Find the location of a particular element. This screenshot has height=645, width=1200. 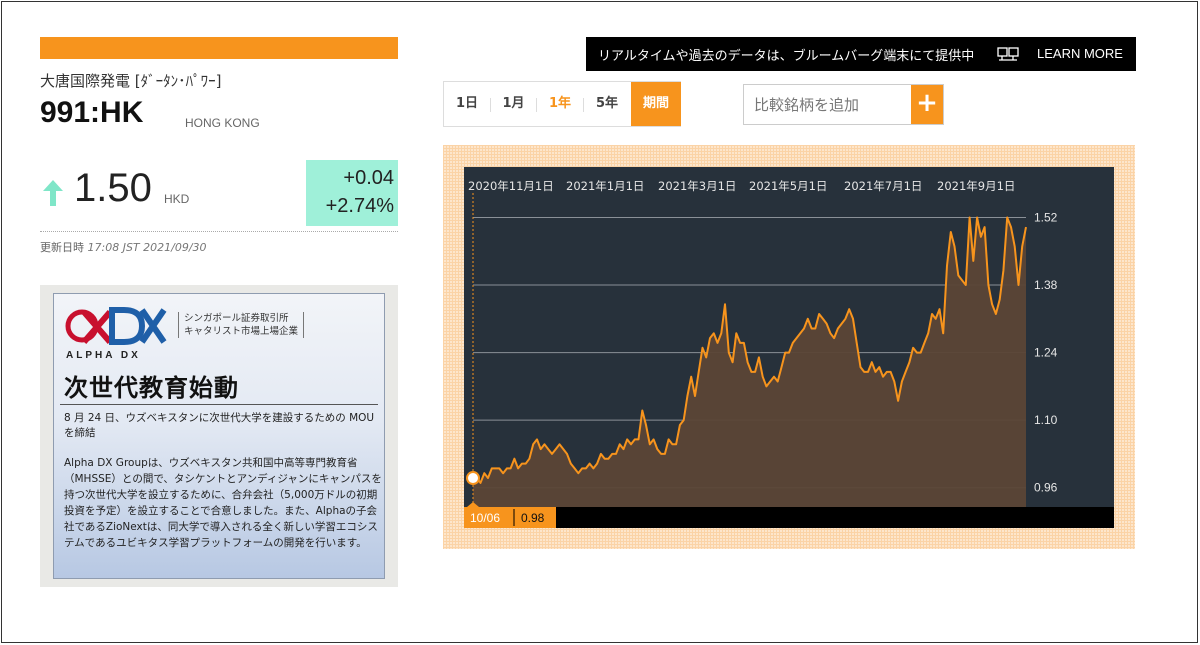

range-1m-tab: 1月 is located at coordinates (513, 104).